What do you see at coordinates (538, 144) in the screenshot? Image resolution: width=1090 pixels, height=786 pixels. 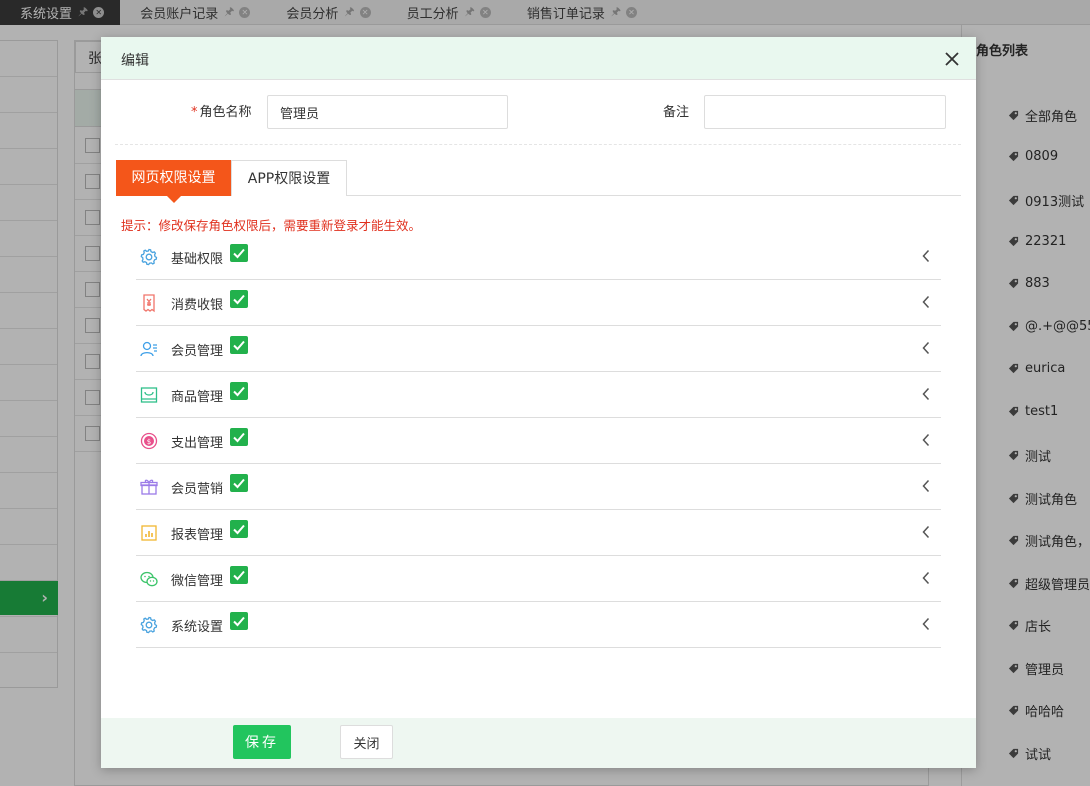 I see `divider` at bounding box center [538, 144].